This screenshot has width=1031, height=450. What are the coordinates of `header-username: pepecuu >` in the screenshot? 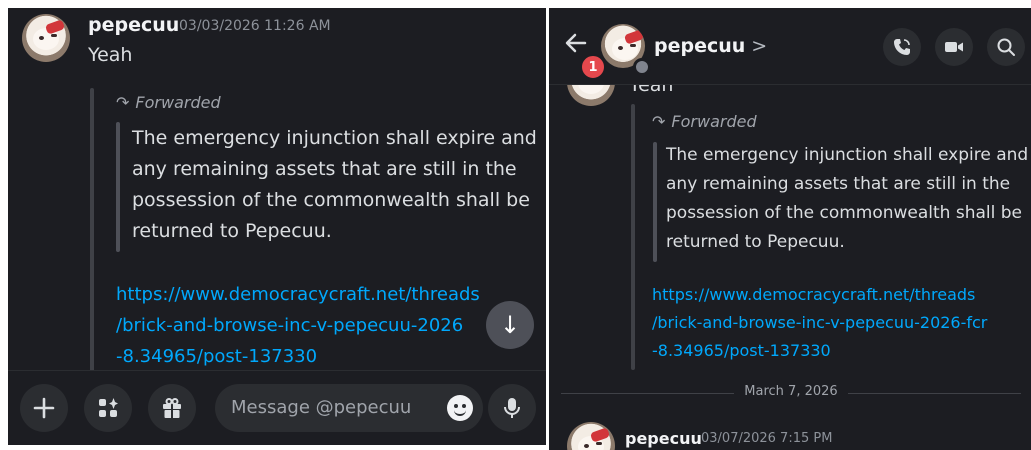 It's located at (710, 46).